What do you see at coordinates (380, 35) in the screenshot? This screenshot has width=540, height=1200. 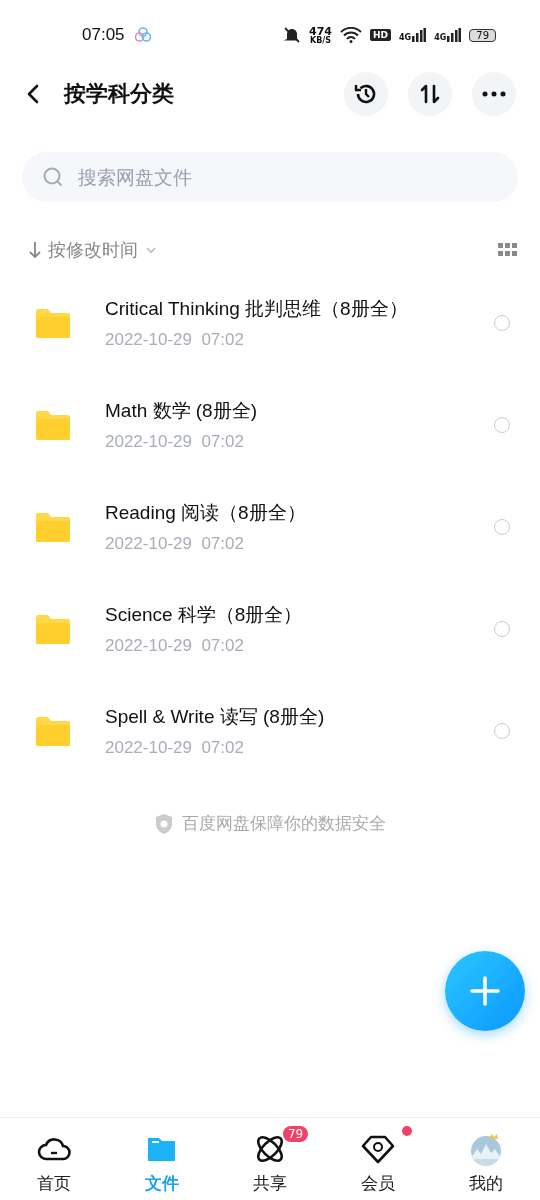 I see `hd-icon: HD` at bounding box center [380, 35].